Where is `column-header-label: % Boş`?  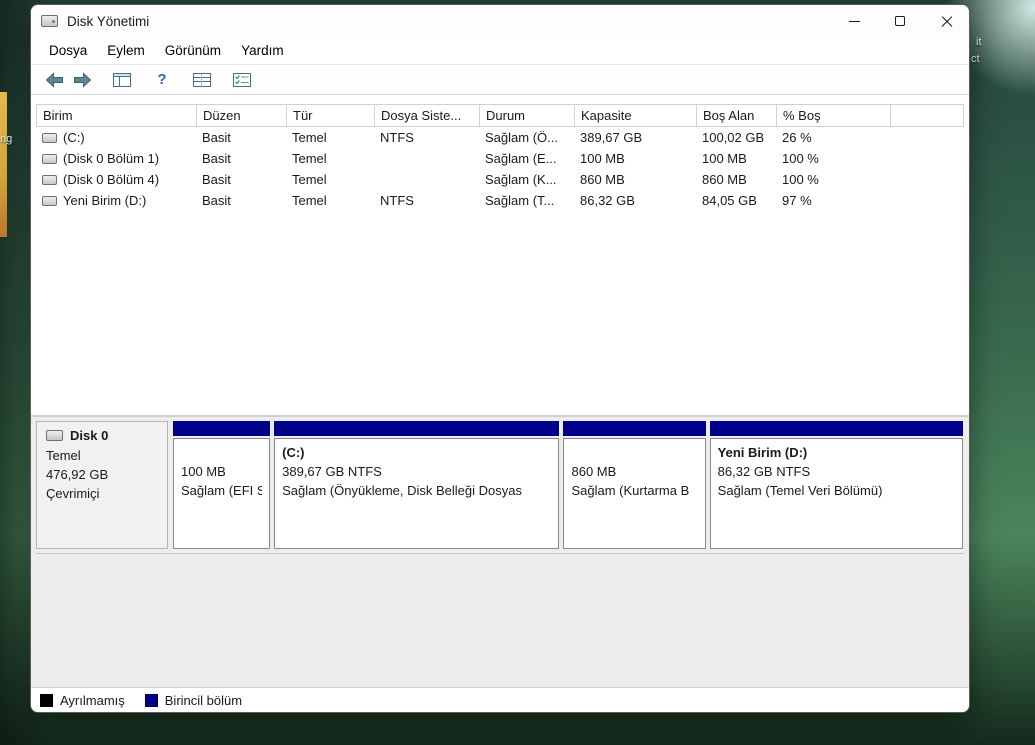 column-header-label: % Boş is located at coordinates (802, 115).